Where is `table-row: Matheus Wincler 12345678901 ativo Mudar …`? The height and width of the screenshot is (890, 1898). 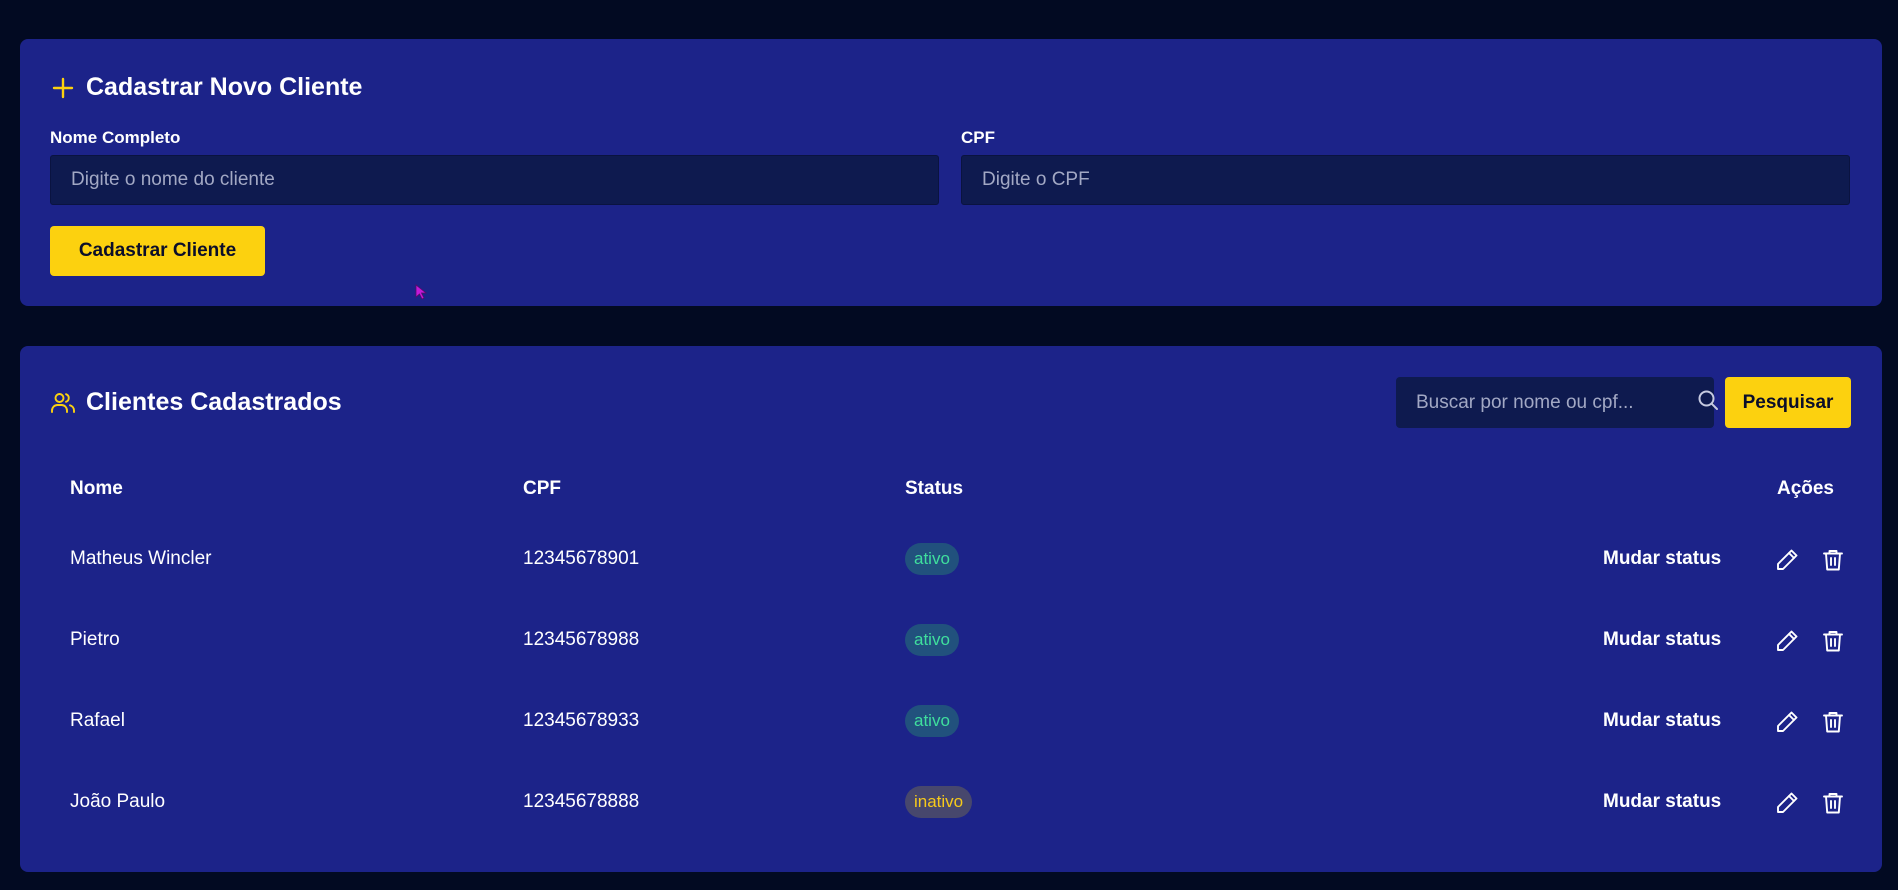 table-row: Matheus Wincler 12345678901 ativo Mudar … is located at coordinates (951, 559).